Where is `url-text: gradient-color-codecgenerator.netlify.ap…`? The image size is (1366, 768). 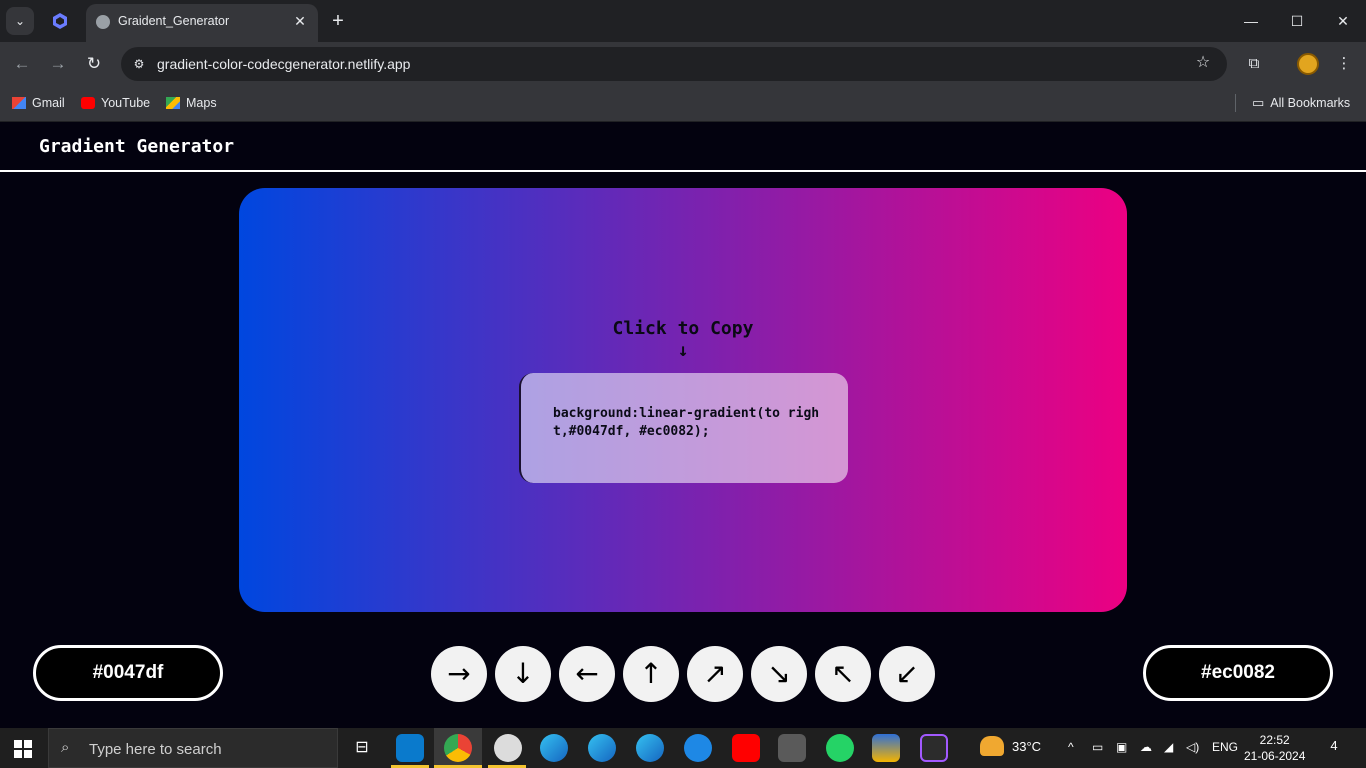 url-text: gradient-color-codecgenerator.netlify.ap… is located at coordinates (283, 64).